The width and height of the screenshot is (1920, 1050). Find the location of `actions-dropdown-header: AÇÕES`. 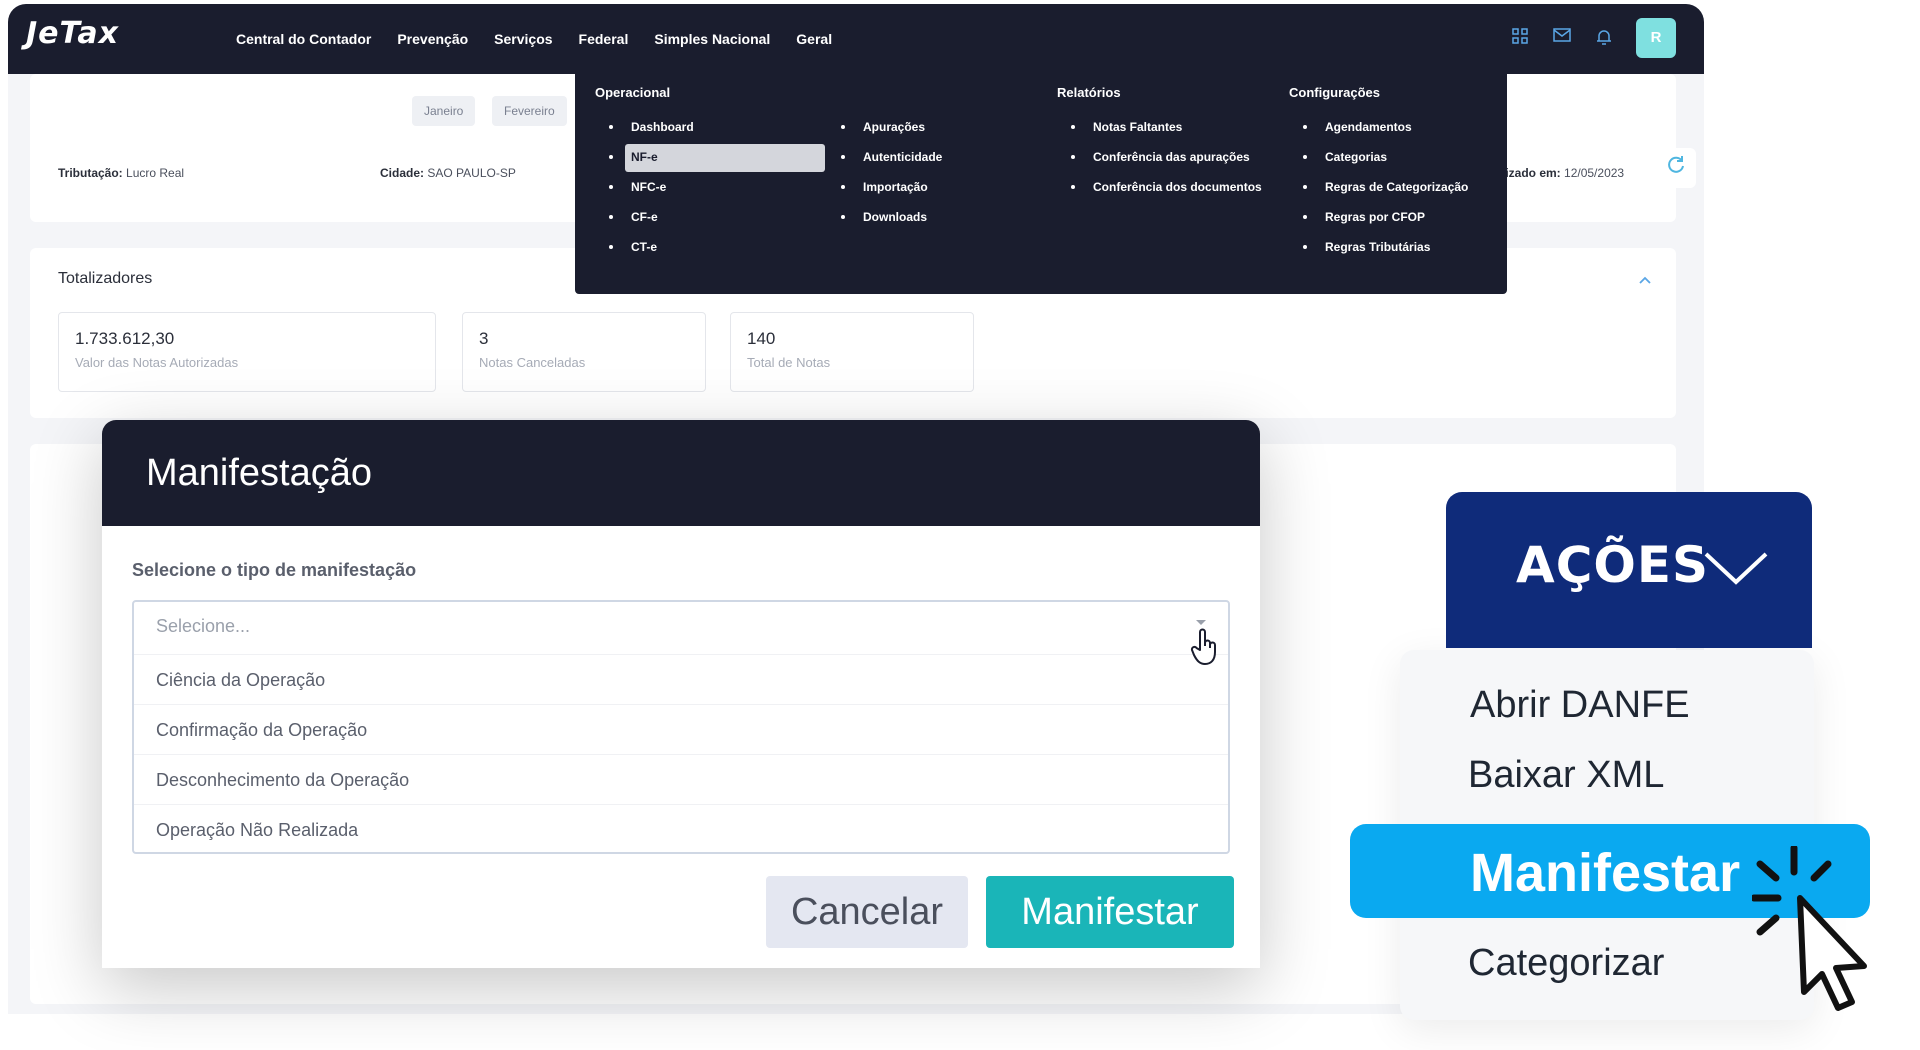

actions-dropdown-header: AÇÕES is located at coordinates (1629, 570).